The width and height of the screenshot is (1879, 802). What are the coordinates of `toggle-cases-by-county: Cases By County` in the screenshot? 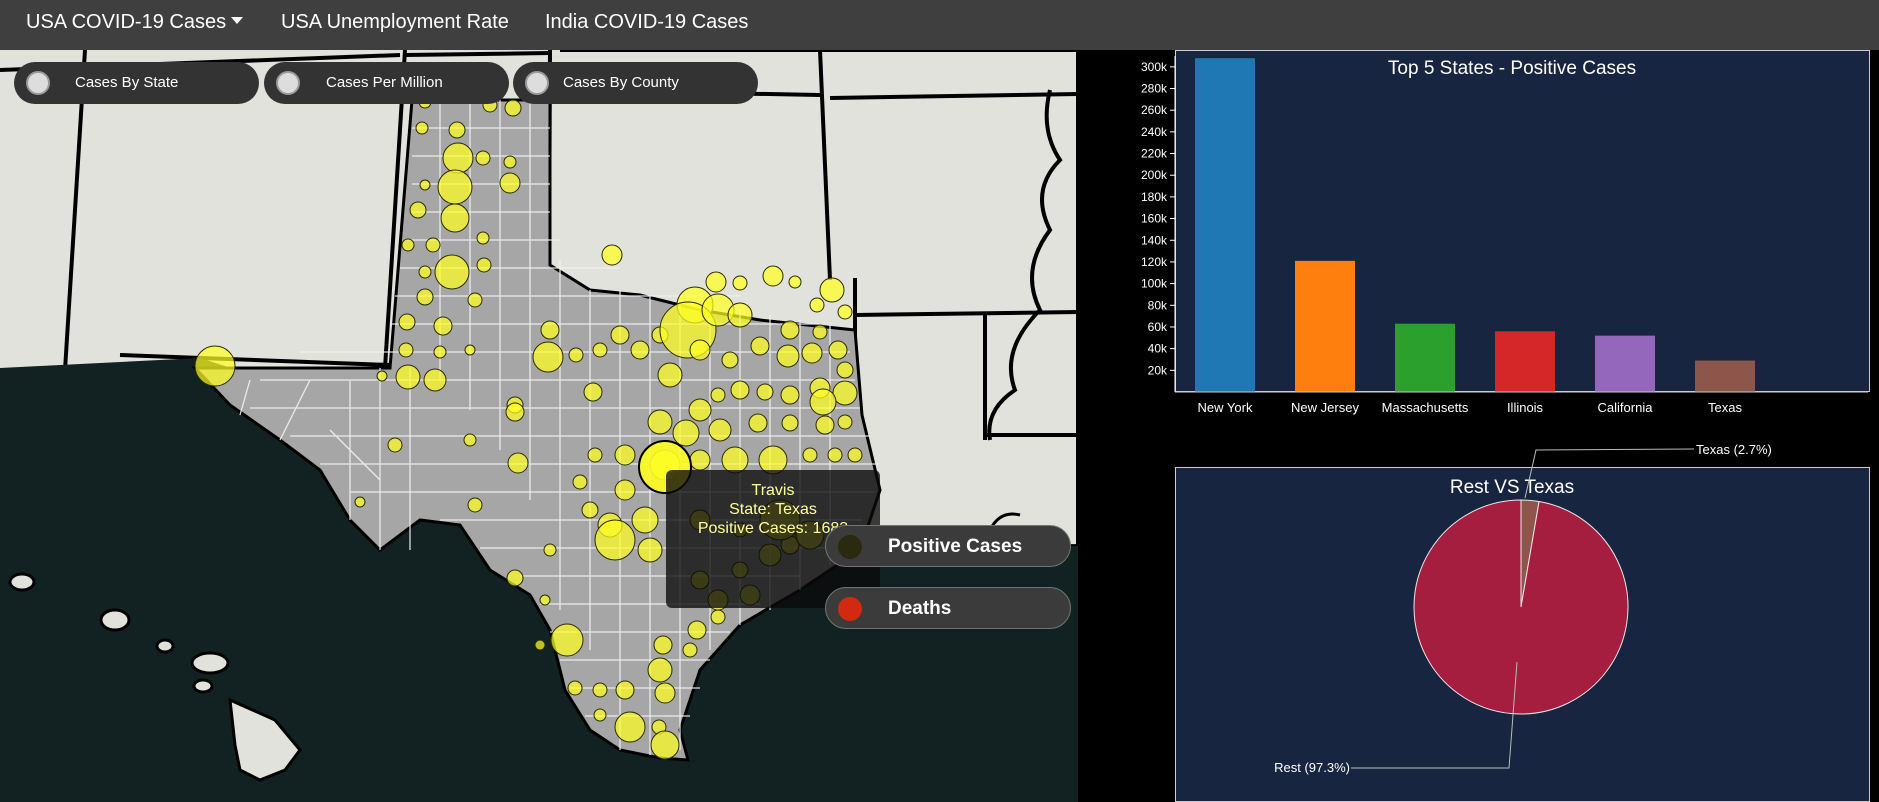 It's located at (635, 83).